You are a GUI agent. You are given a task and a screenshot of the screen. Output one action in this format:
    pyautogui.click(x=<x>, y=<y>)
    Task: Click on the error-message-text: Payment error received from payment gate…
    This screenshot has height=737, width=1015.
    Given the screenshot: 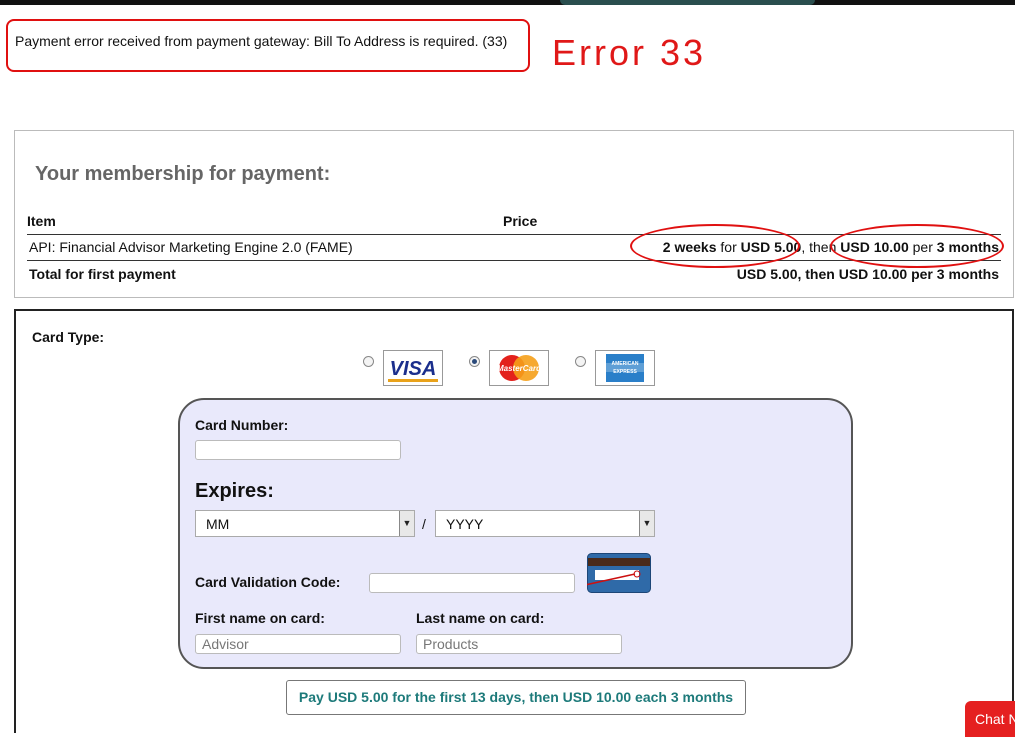 What is the action you would take?
    pyautogui.click(x=261, y=41)
    